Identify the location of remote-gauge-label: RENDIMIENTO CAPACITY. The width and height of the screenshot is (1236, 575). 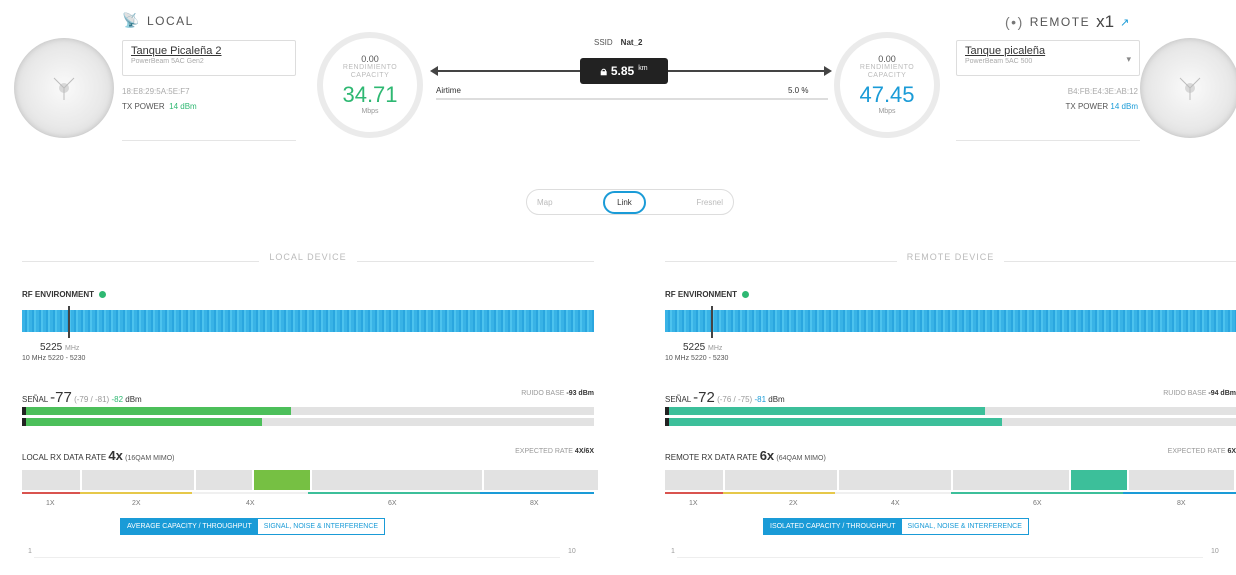
(887, 71).